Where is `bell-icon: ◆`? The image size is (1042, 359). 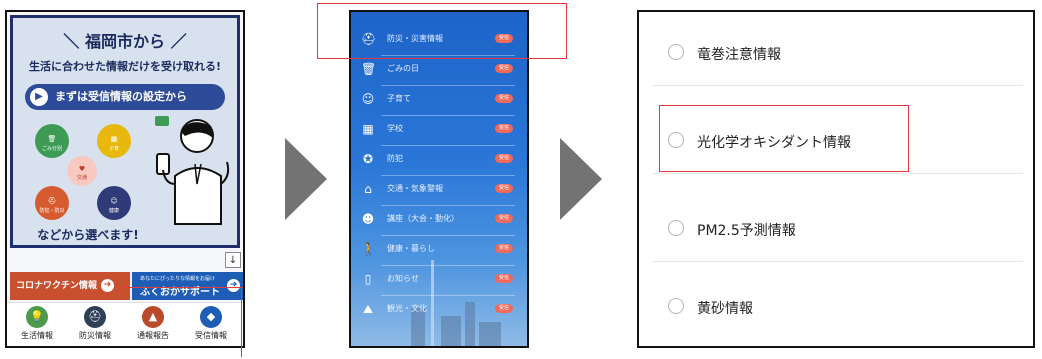 bell-icon: ◆ is located at coordinates (211, 317).